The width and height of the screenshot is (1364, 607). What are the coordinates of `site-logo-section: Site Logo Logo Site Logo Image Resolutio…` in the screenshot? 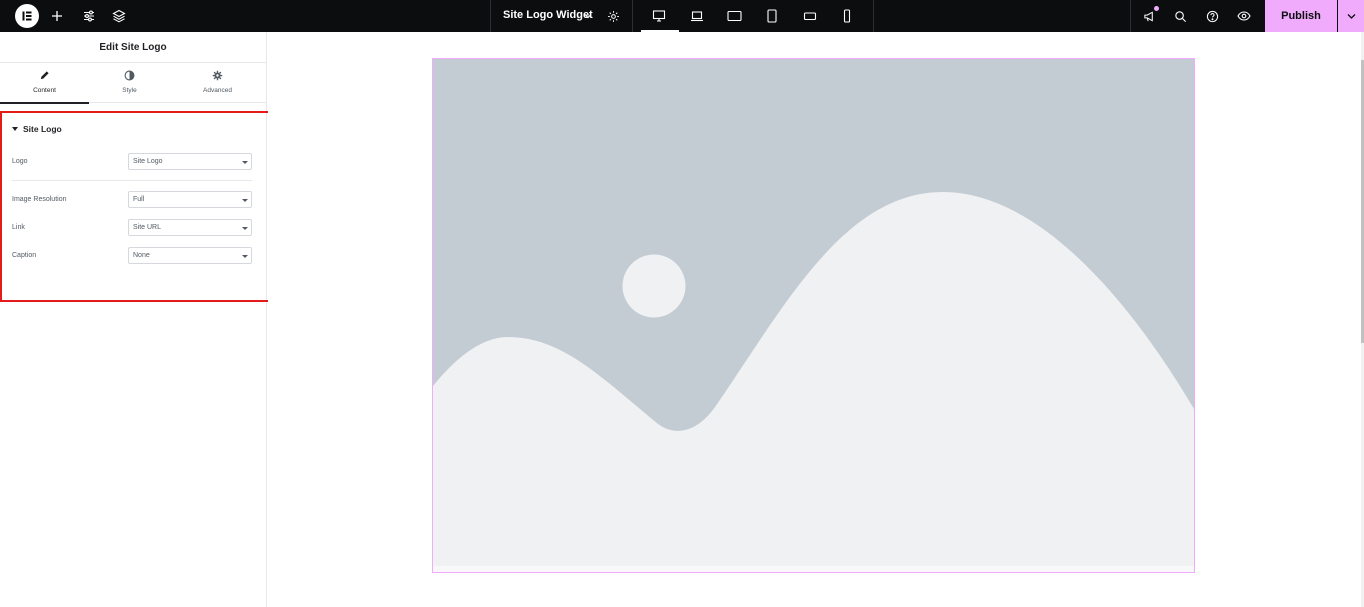 It's located at (135, 206).